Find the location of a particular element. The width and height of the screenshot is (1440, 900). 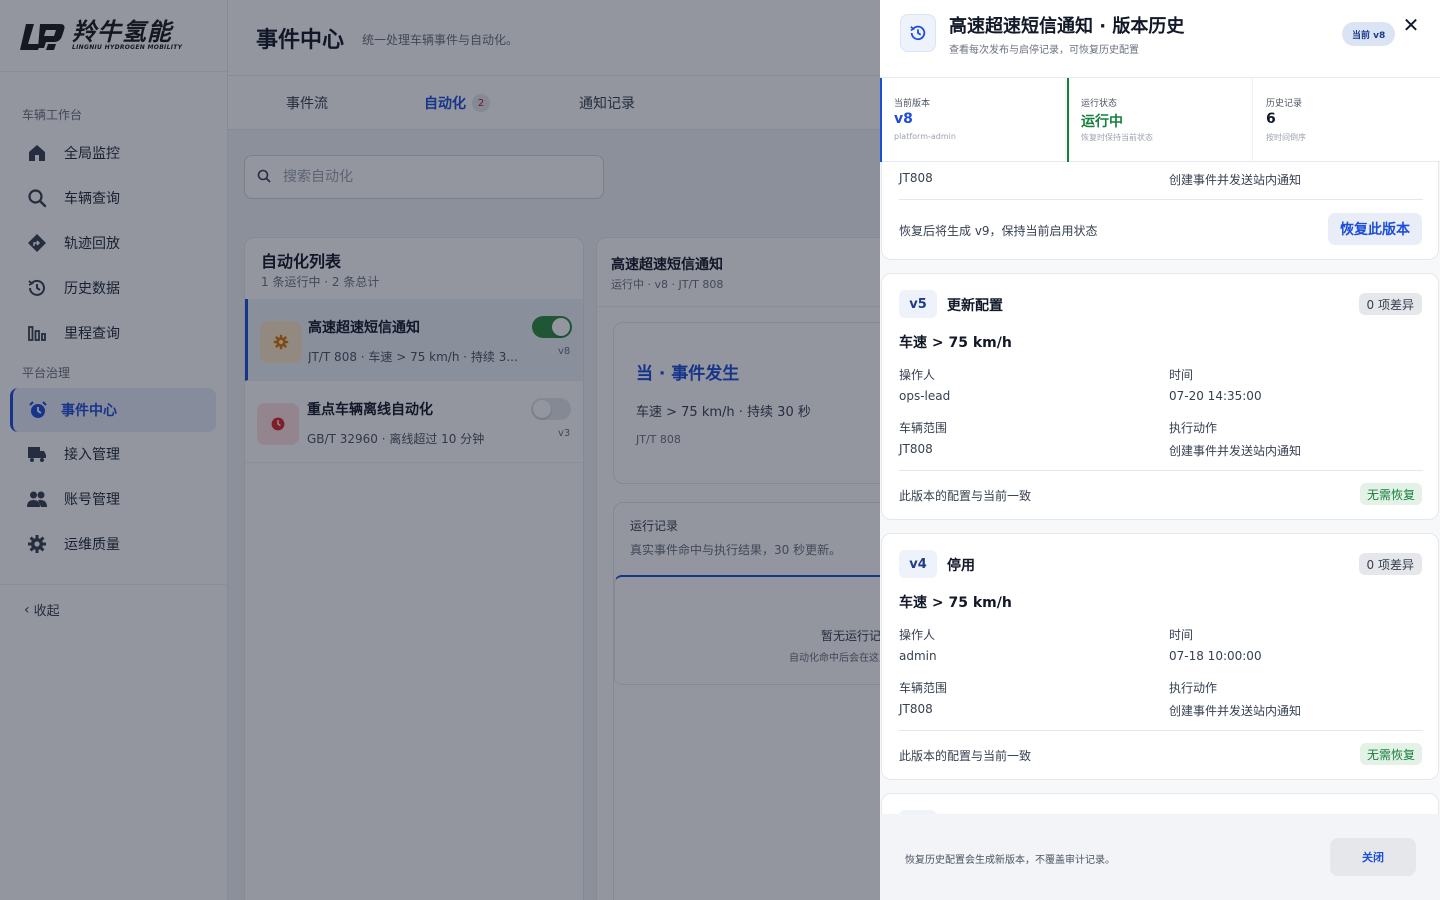

stat-history-count: 历史记录 6 按时间倒序 is located at coordinates (1347, 120).